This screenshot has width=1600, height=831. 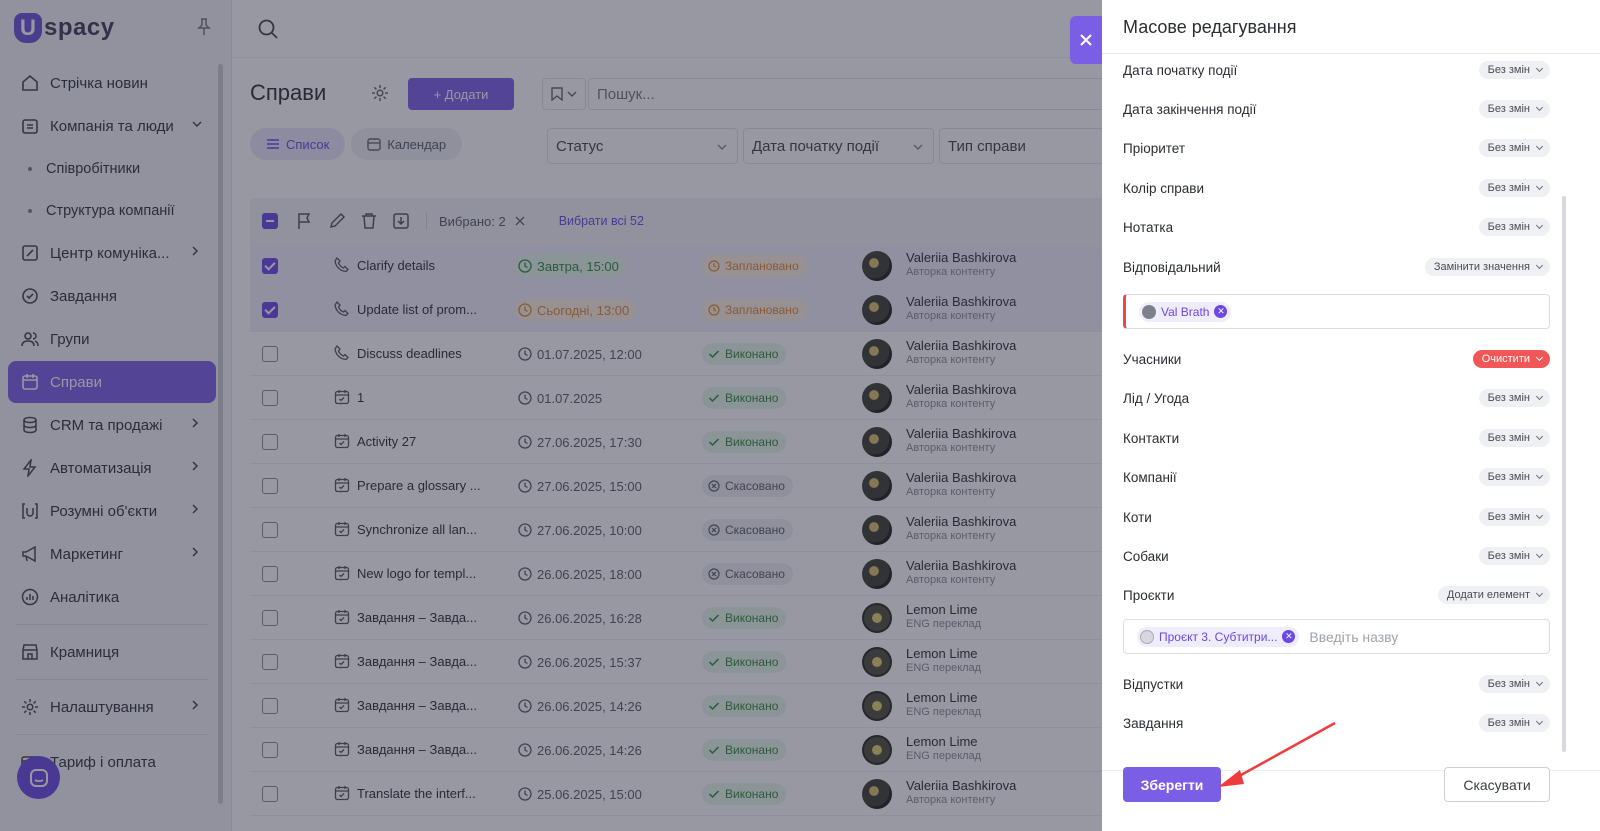 I want to click on close-icon, so click(x=1086, y=40).